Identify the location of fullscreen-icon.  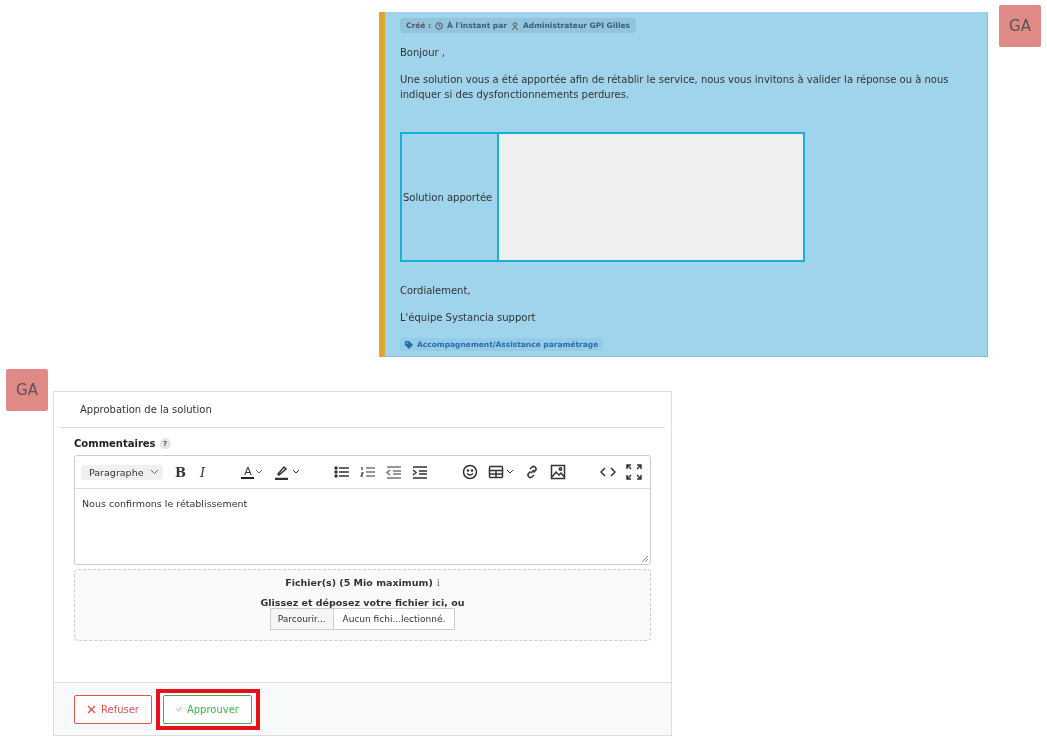
(634, 472).